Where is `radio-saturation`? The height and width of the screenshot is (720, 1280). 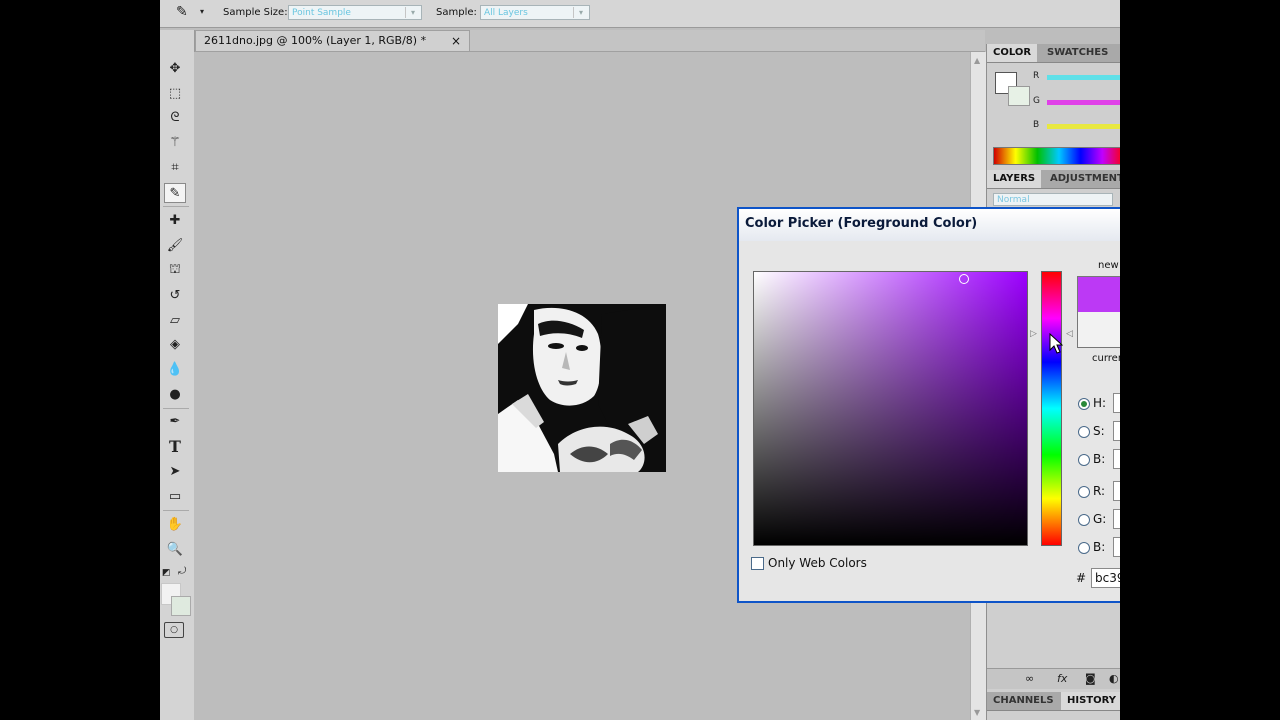 radio-saturation is located at coordinates (1084, 432).